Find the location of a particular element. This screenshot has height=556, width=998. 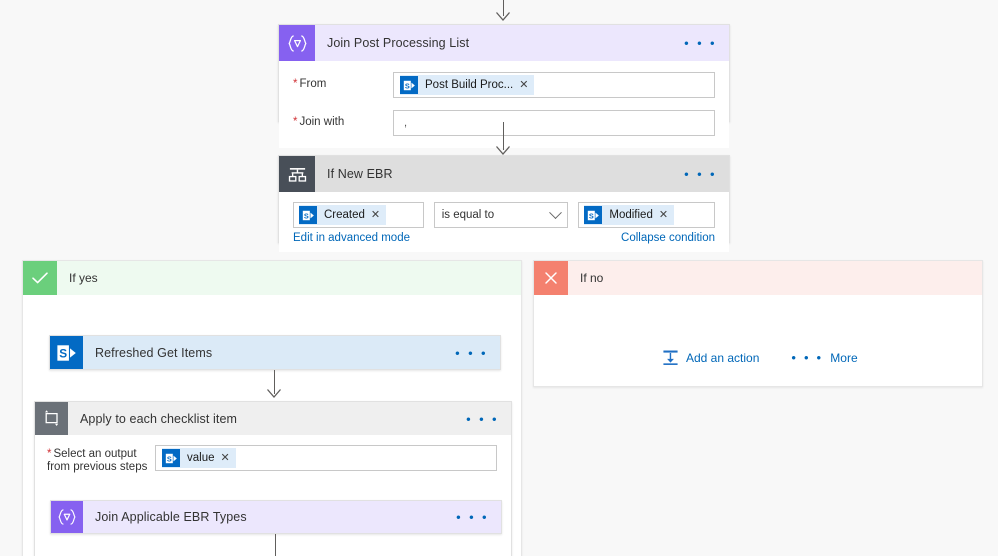

branch-title-if-yes: If yes is located at coordinates (83, 278).